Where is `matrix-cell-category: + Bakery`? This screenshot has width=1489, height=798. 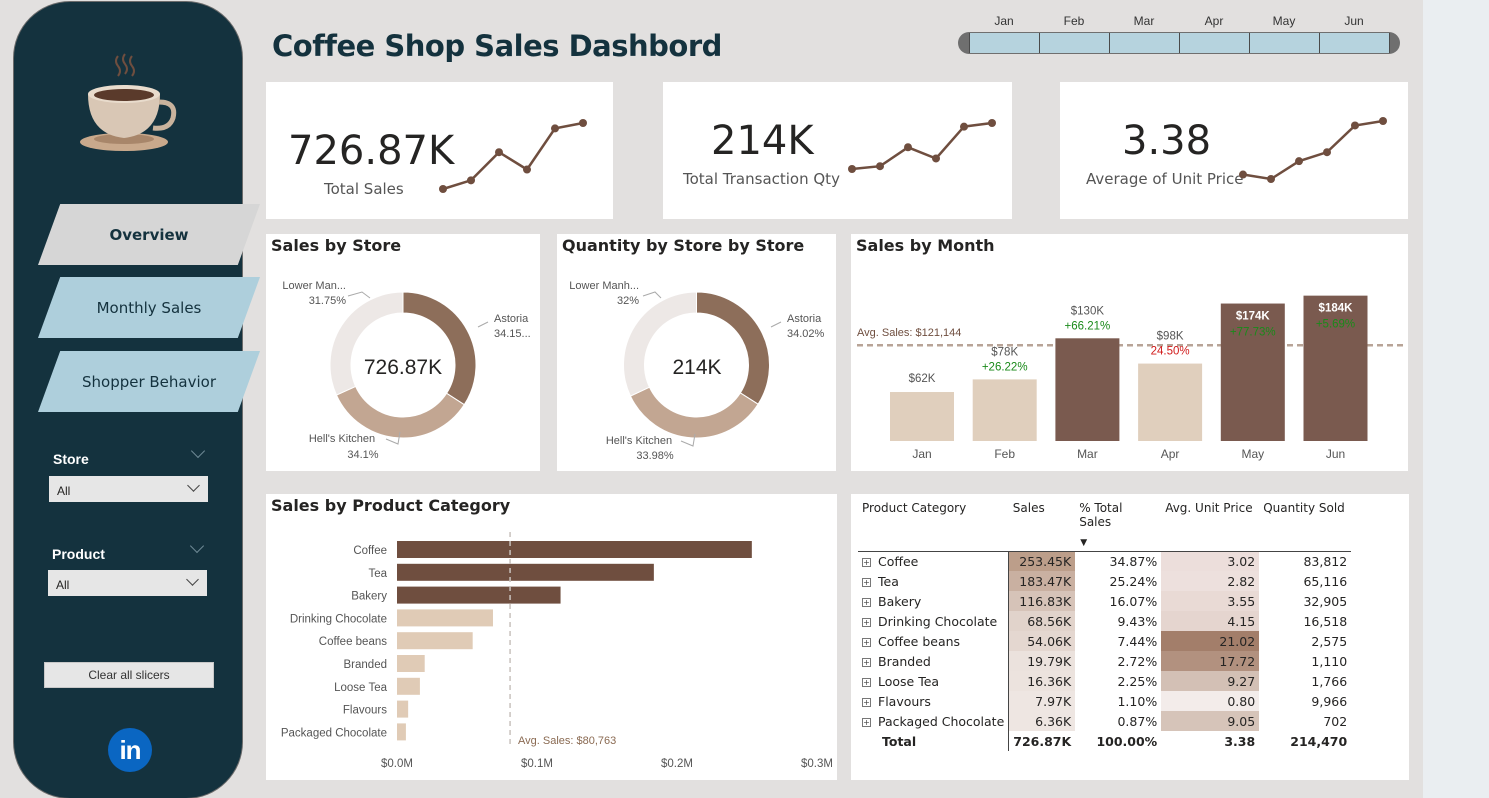
matrix-cell-category: + Bakery is located at coordinates (933, 601).